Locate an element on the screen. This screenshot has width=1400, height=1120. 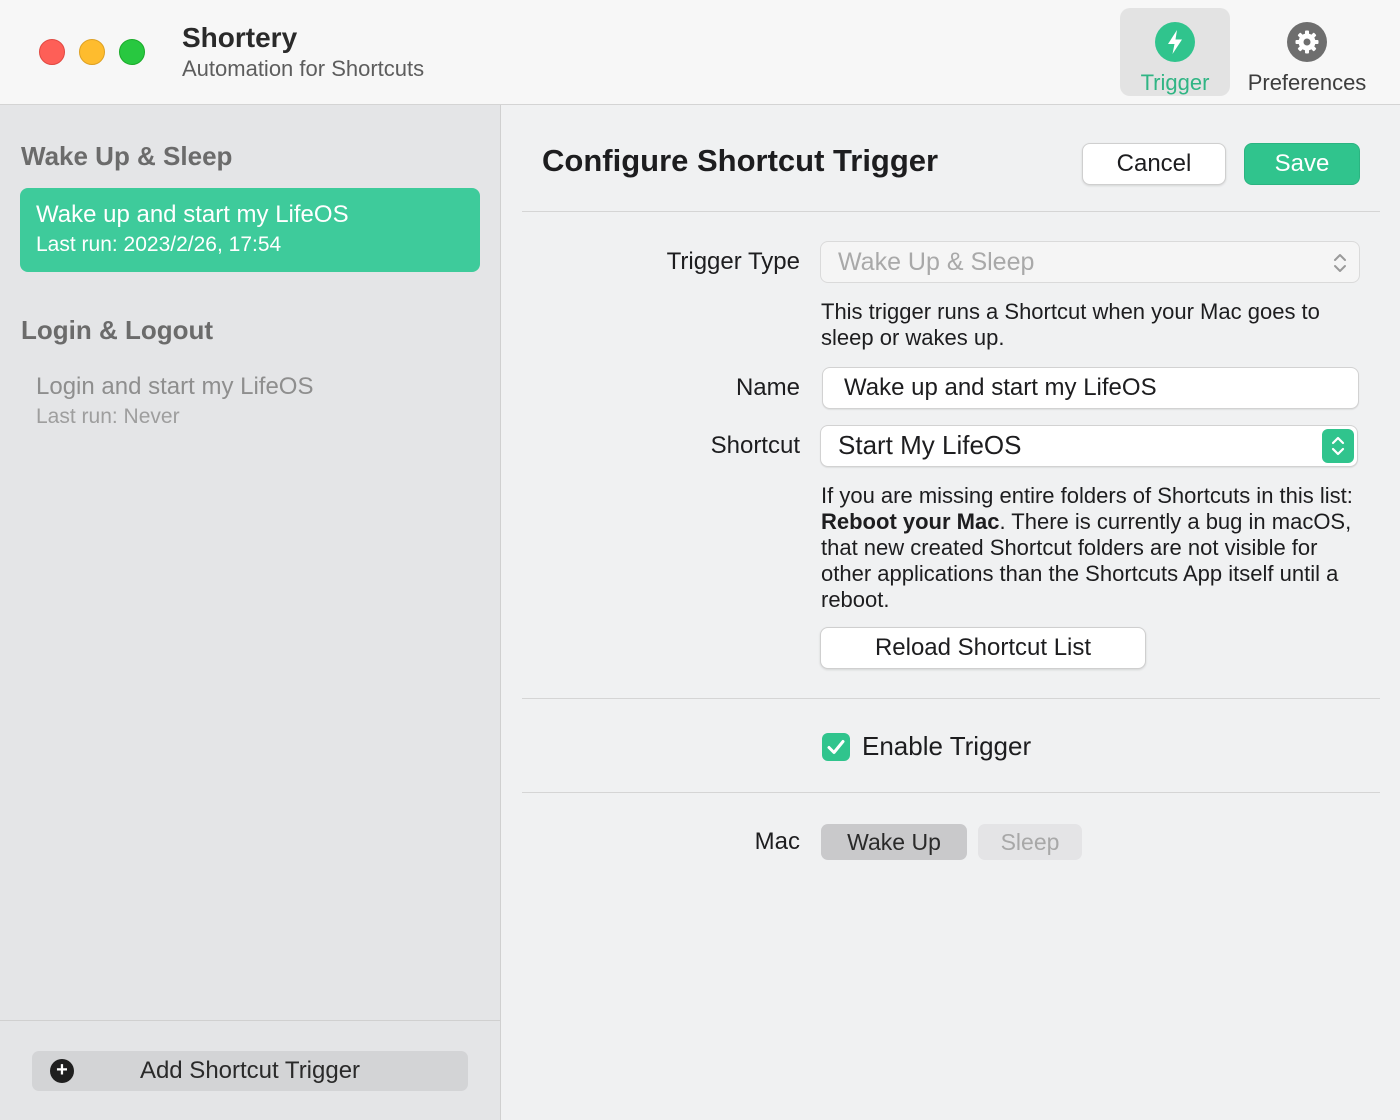
zoom-window-button is located at coordinates (132, 52).